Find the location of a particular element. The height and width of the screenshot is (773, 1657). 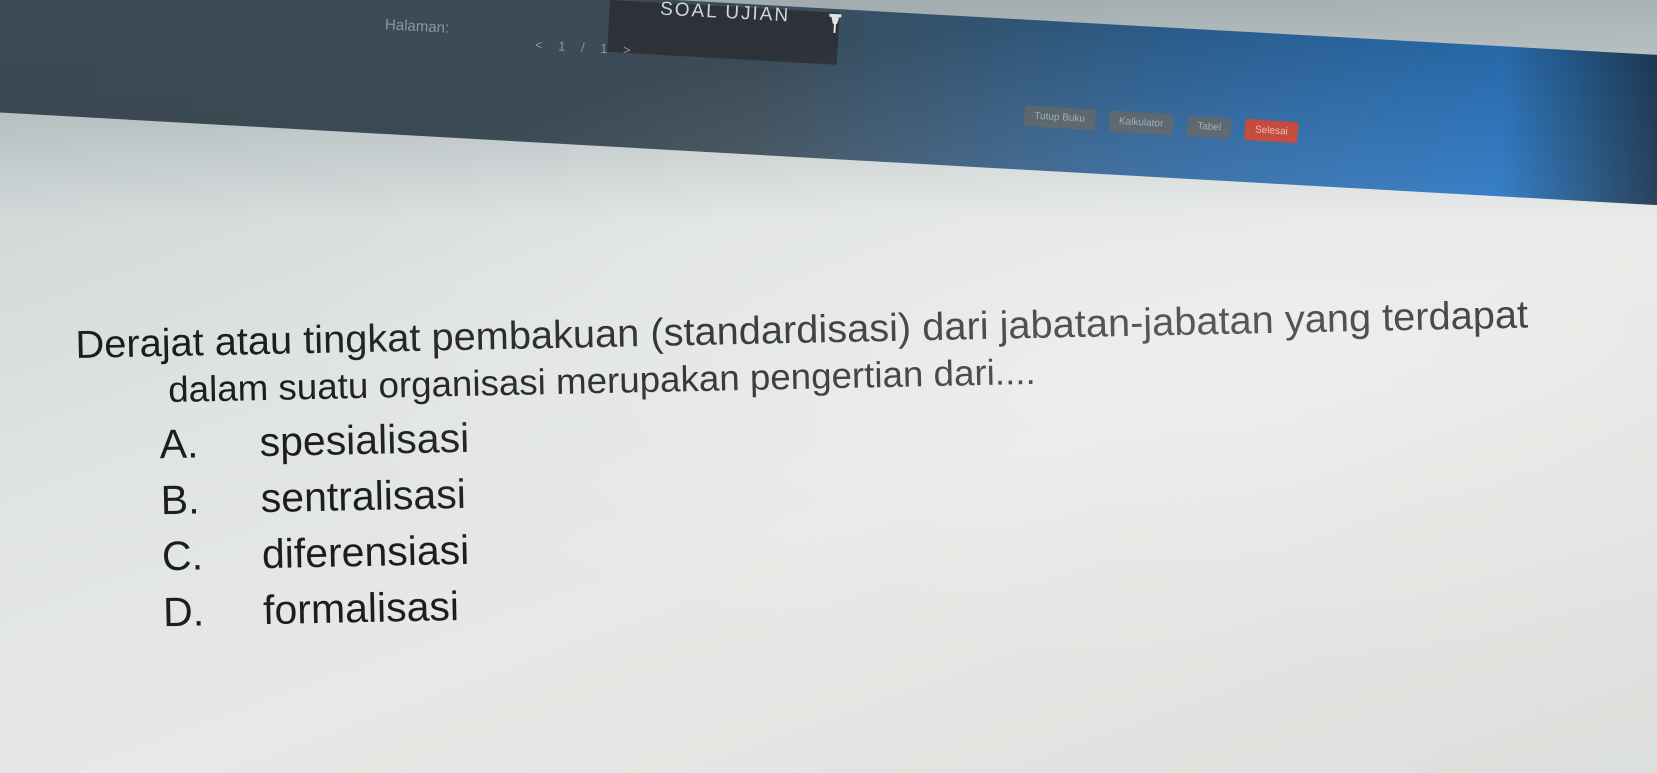

pin-icon is located at coordinates (834, 23).